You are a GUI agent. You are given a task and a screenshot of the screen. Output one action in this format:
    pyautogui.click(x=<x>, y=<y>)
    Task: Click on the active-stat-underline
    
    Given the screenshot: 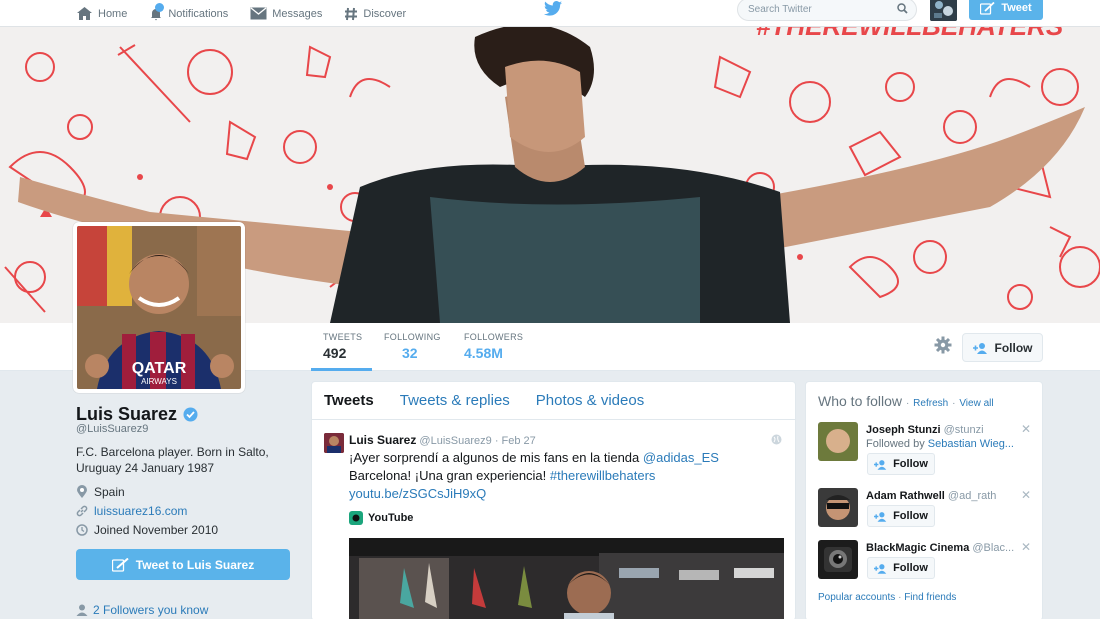 What is the action you would take?
    pyautogui.click(x=341, y=369)
    